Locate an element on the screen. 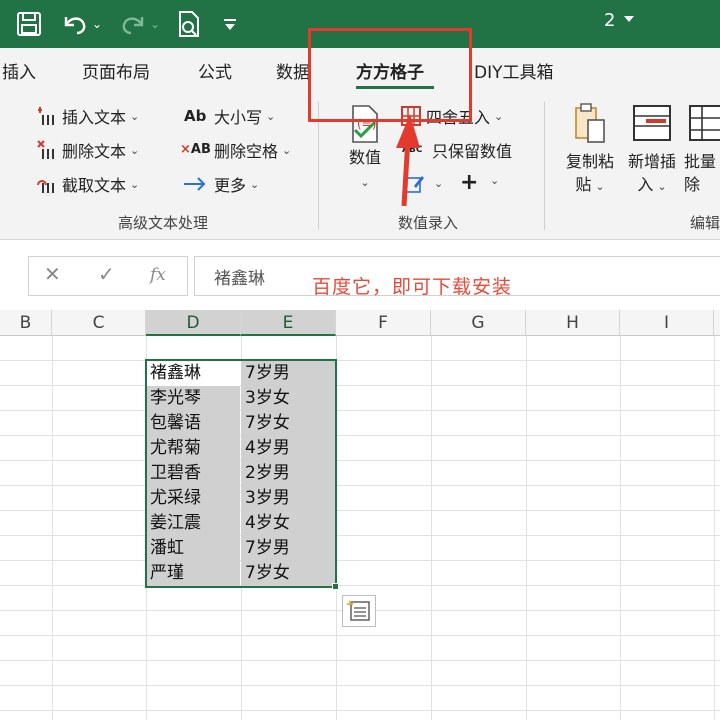 The height and width of the screenshot is (720, 720). delete-text-label: 删除文本 is located at coordinates (94, 151).